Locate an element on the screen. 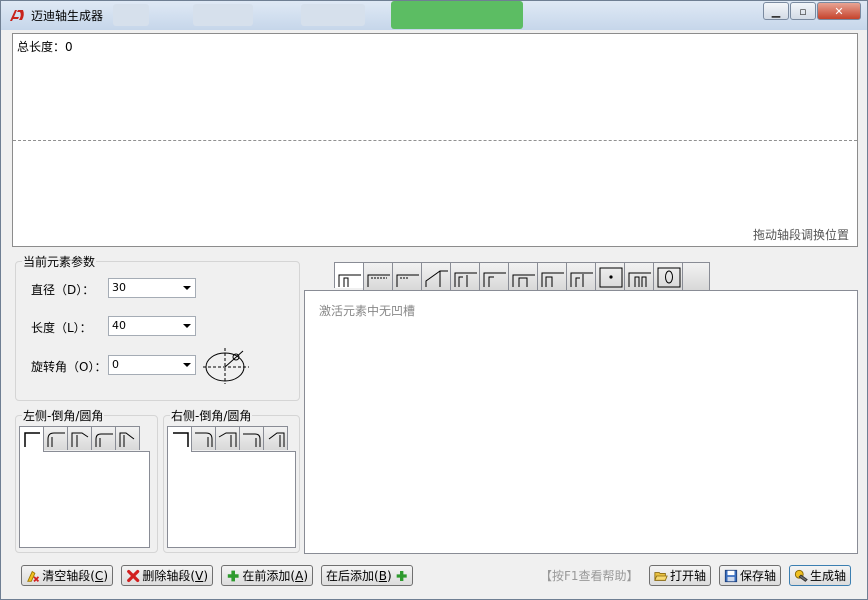  generate-shaft-button: 生成轴 is located at coordinates (820, 575).